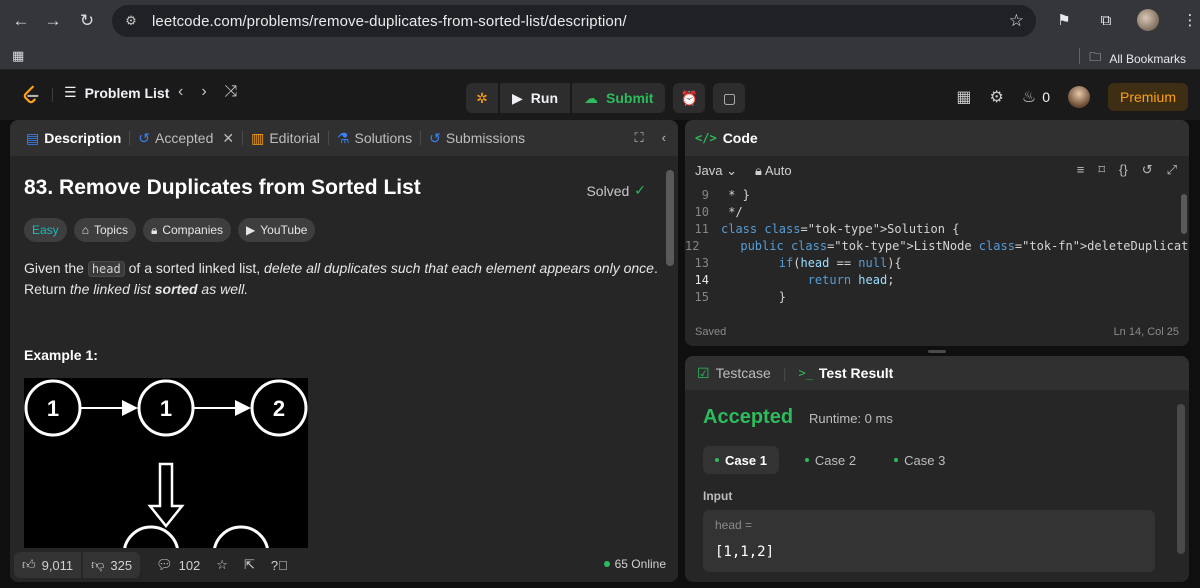  I want to click on bookmark-icon: ⌑, so click(1101, 170).